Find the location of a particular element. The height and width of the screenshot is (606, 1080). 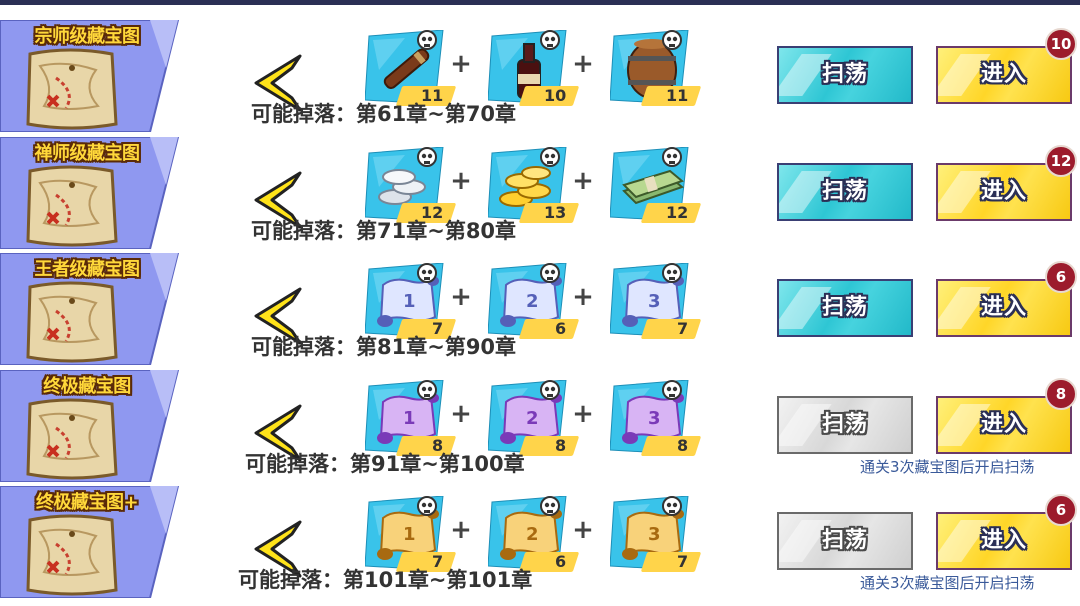

map-title: 终极藏宝图 is located at coordinates (87, 386).